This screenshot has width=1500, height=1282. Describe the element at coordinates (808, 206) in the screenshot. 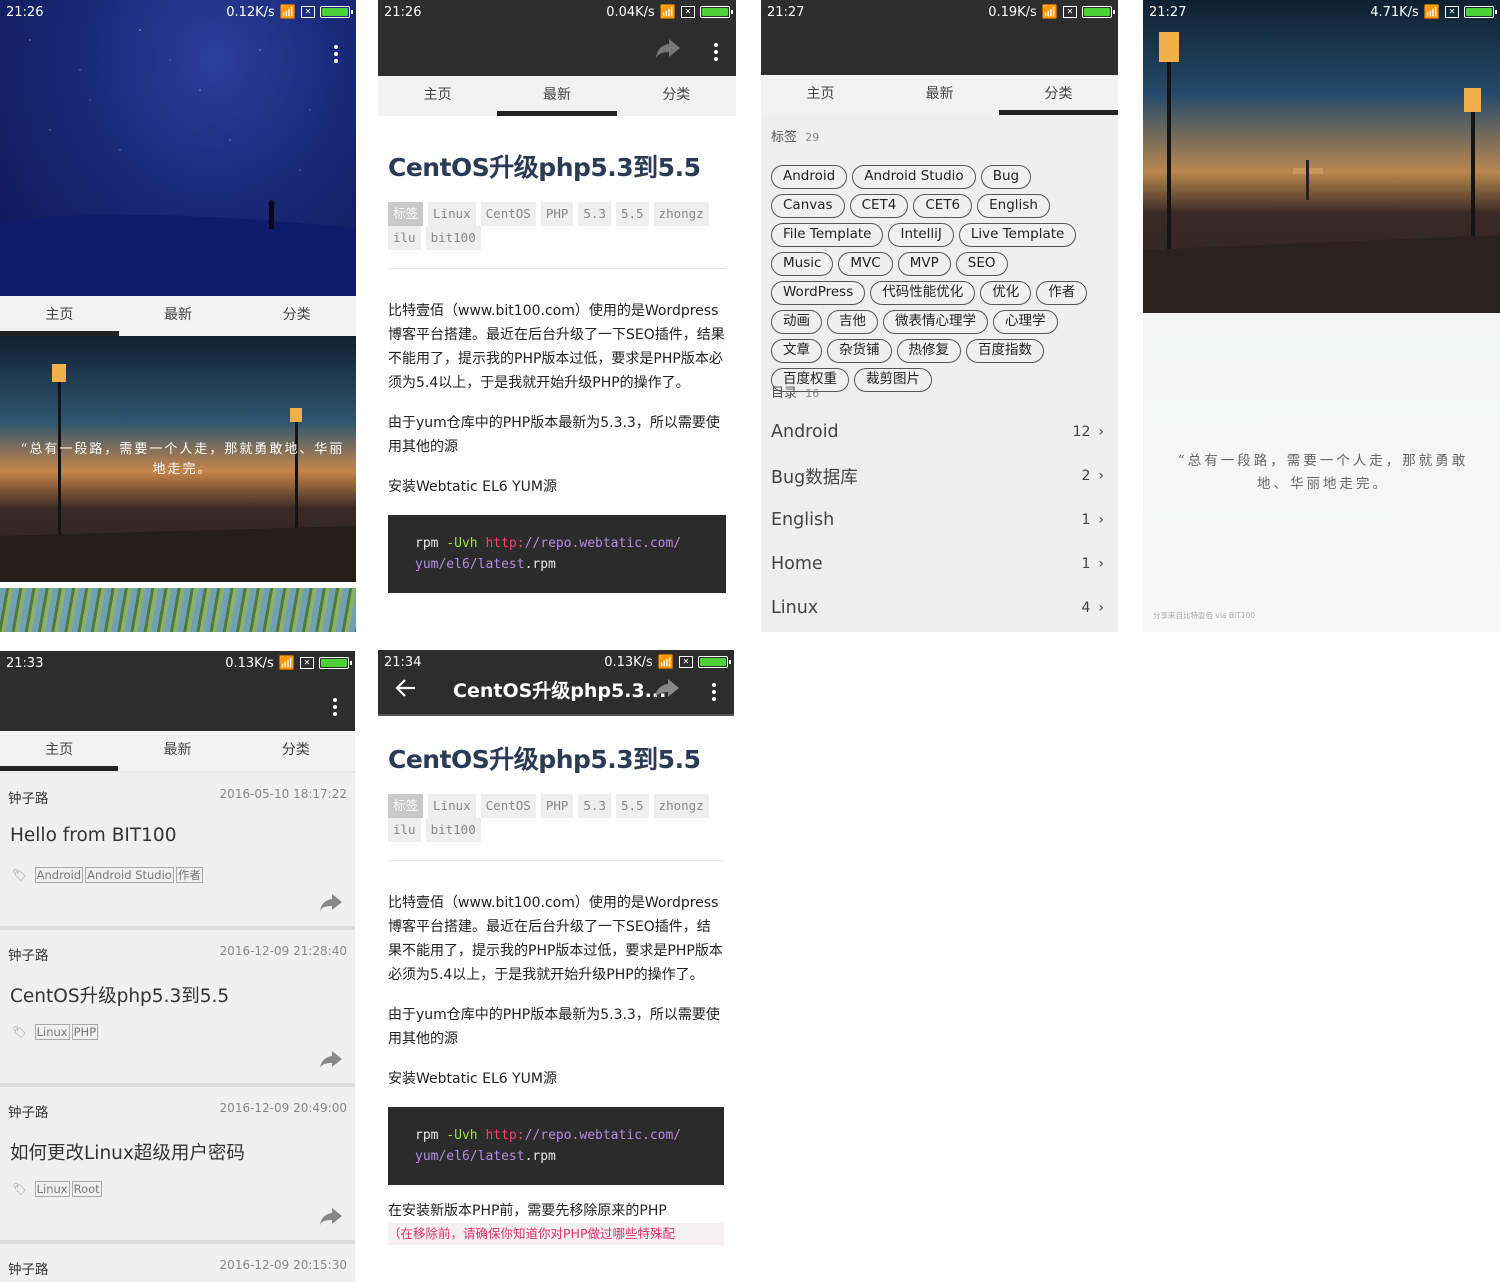

I see `tag-chip: Canvas` at that location.